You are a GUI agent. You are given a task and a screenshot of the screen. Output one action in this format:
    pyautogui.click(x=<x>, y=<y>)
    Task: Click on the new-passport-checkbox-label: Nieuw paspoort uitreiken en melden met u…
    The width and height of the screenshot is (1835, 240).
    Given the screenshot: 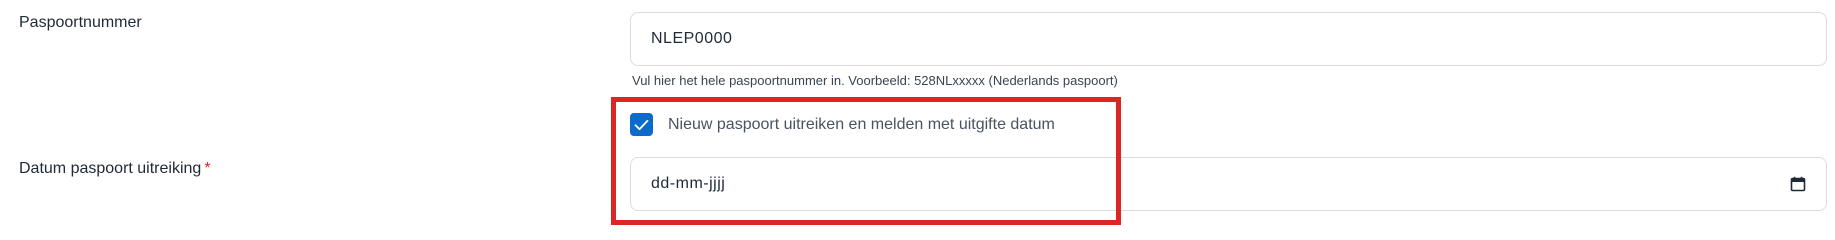 What is the action you would take?
    pyautogui.click(x=861, y=124)
    